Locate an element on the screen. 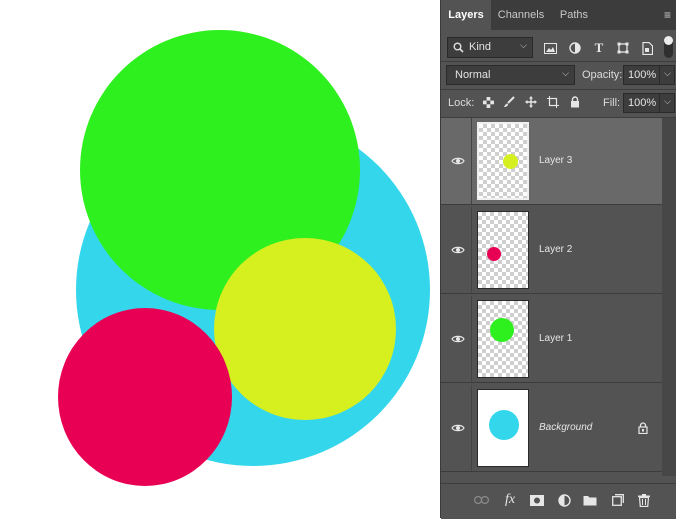  layer-name: Layer 1 is located at coordinates (555, 338).